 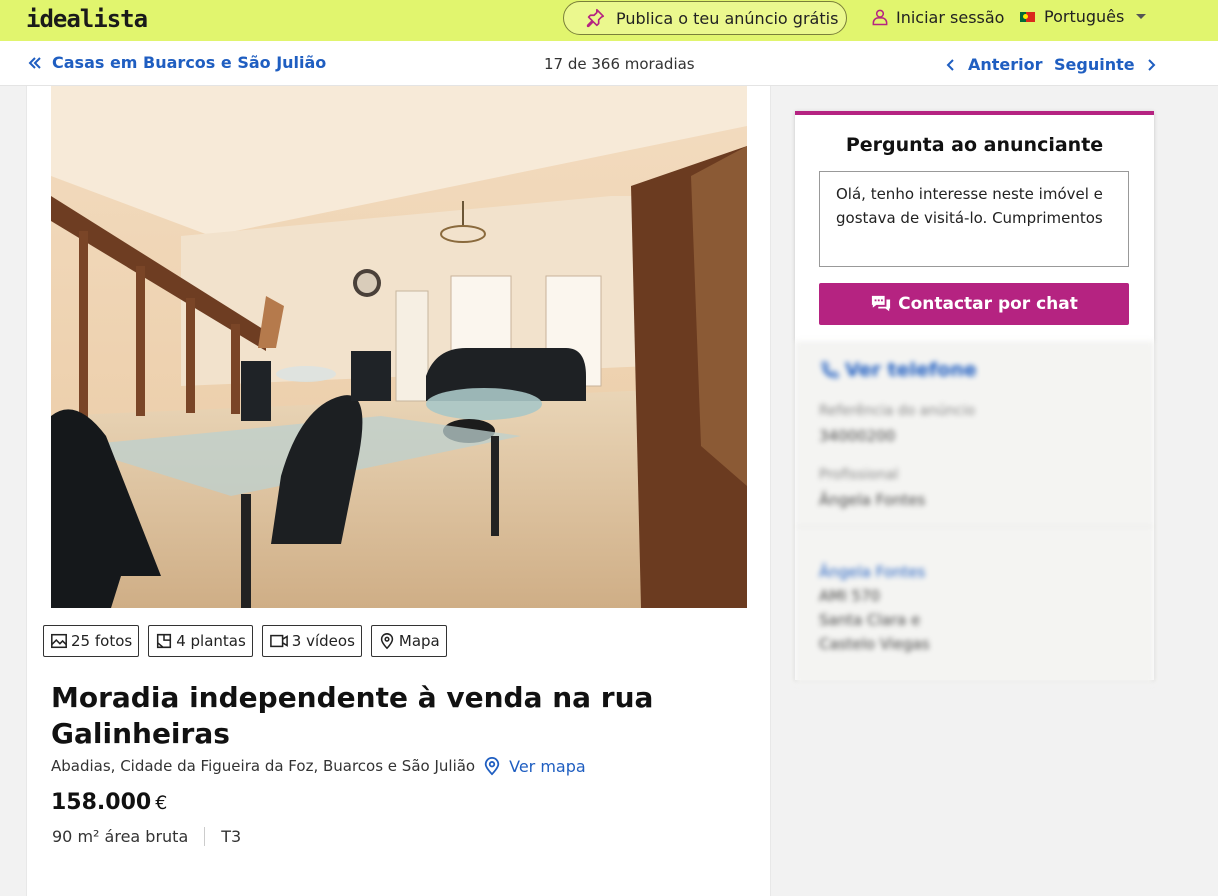 I want to click on chevron-down-icon, so click(x=1141, y=16).